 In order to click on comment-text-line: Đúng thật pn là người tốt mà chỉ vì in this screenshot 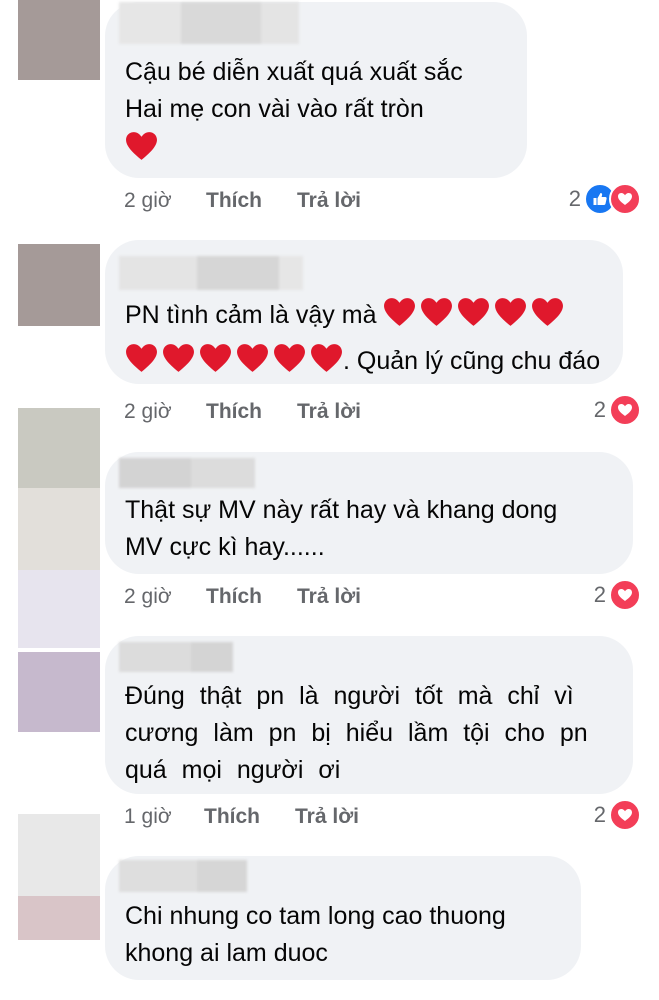, I will do `click(349, 696)`.